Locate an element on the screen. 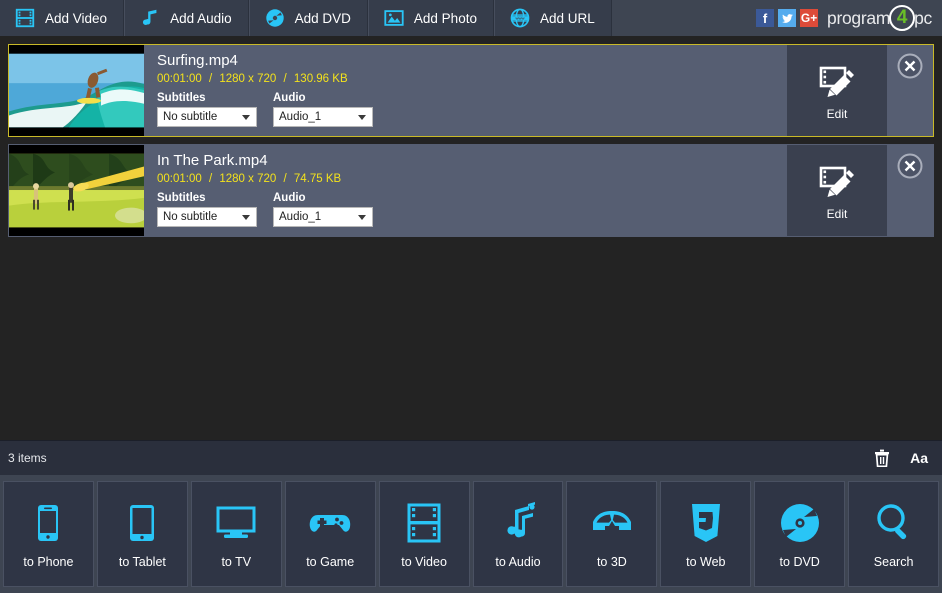 The width and height of the screenshot is (942, 593). music-notes-icon is located at coordinates (521, 519).